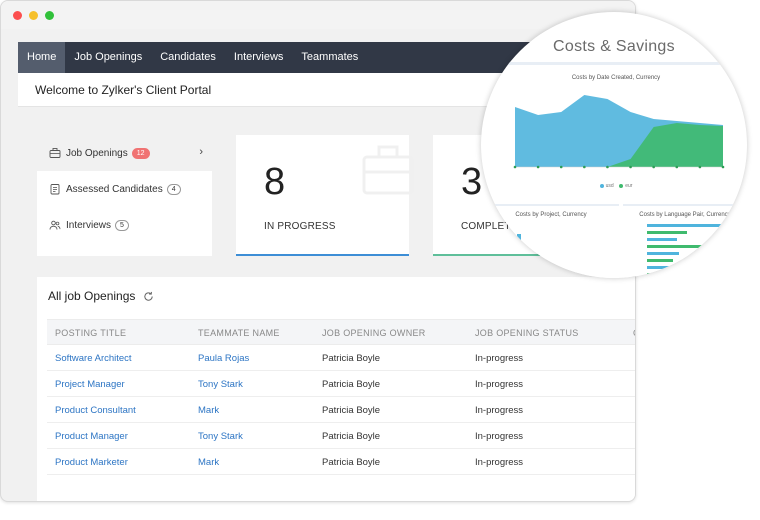 Image resolution: width=760 pixels, height=520 pixels. I want to click on sidebar-item-interviews: Interviews 5, so click(124, 225).